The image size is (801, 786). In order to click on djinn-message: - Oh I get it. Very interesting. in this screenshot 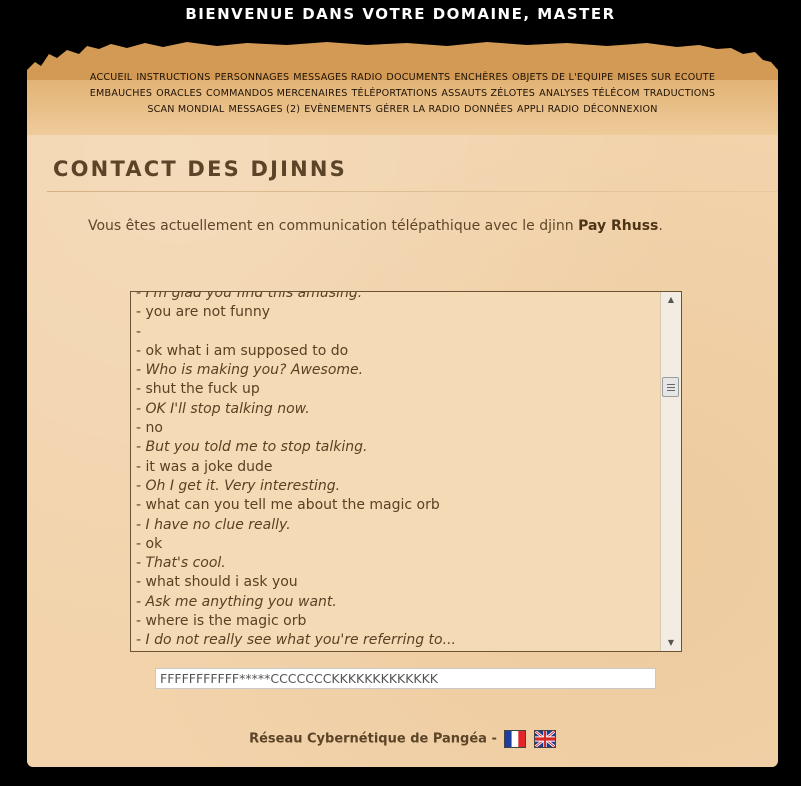, I will do `click(238, 485)`.